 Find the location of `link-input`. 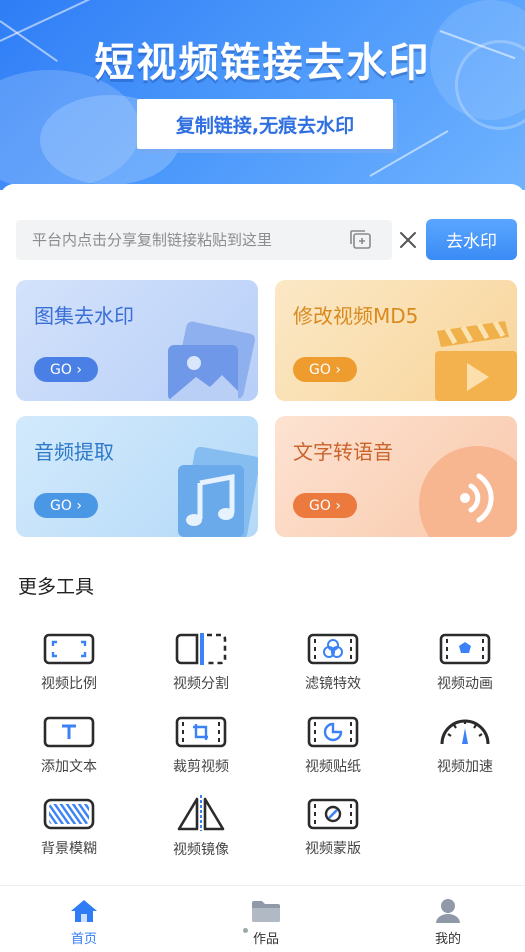

link-input is located at coordinates (192, 240).